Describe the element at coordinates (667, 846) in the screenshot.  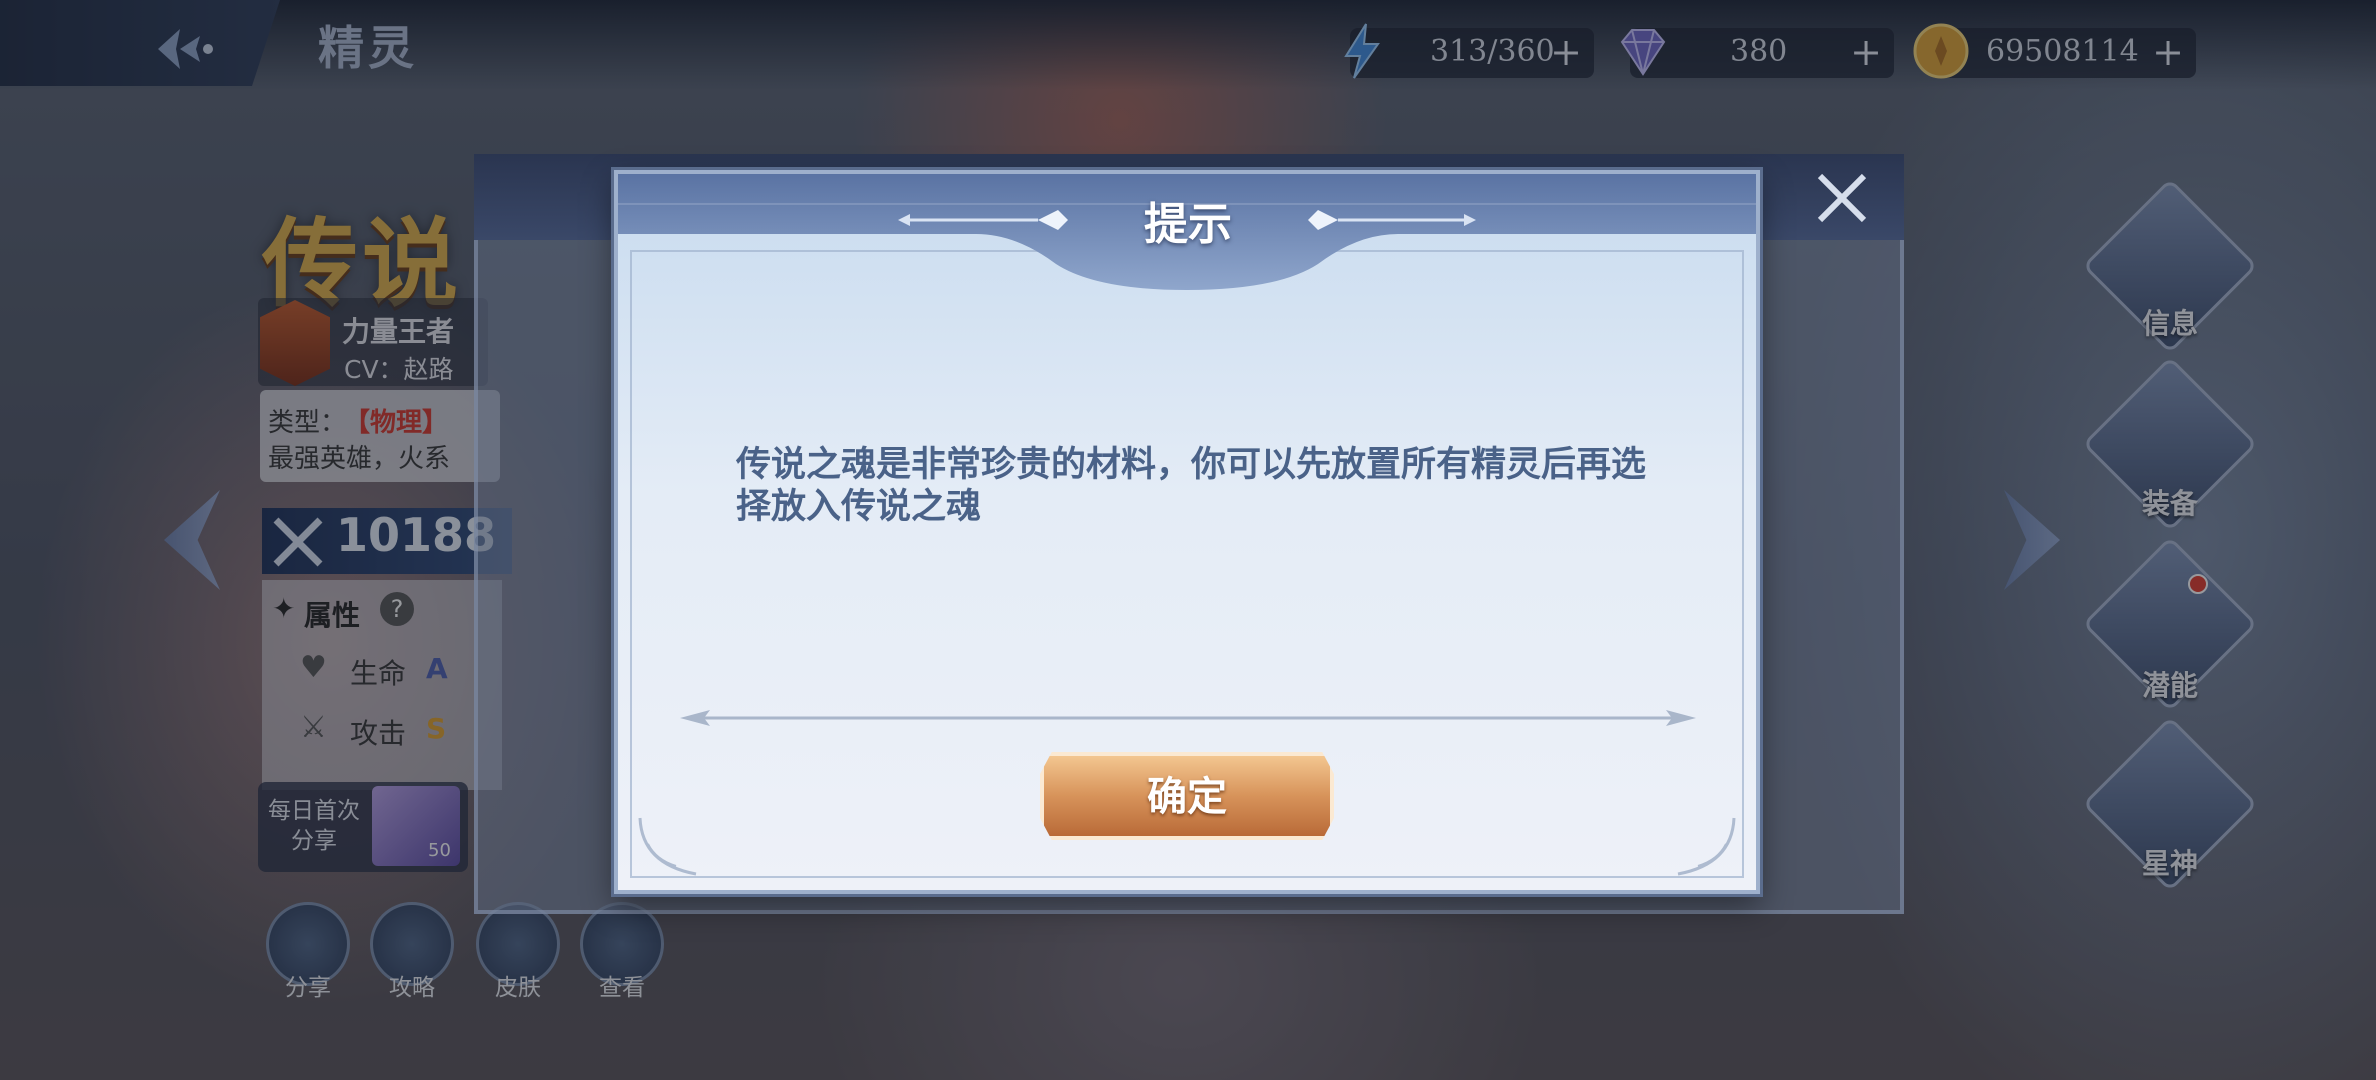
I see `corner-ornament-left-icon` at that location.